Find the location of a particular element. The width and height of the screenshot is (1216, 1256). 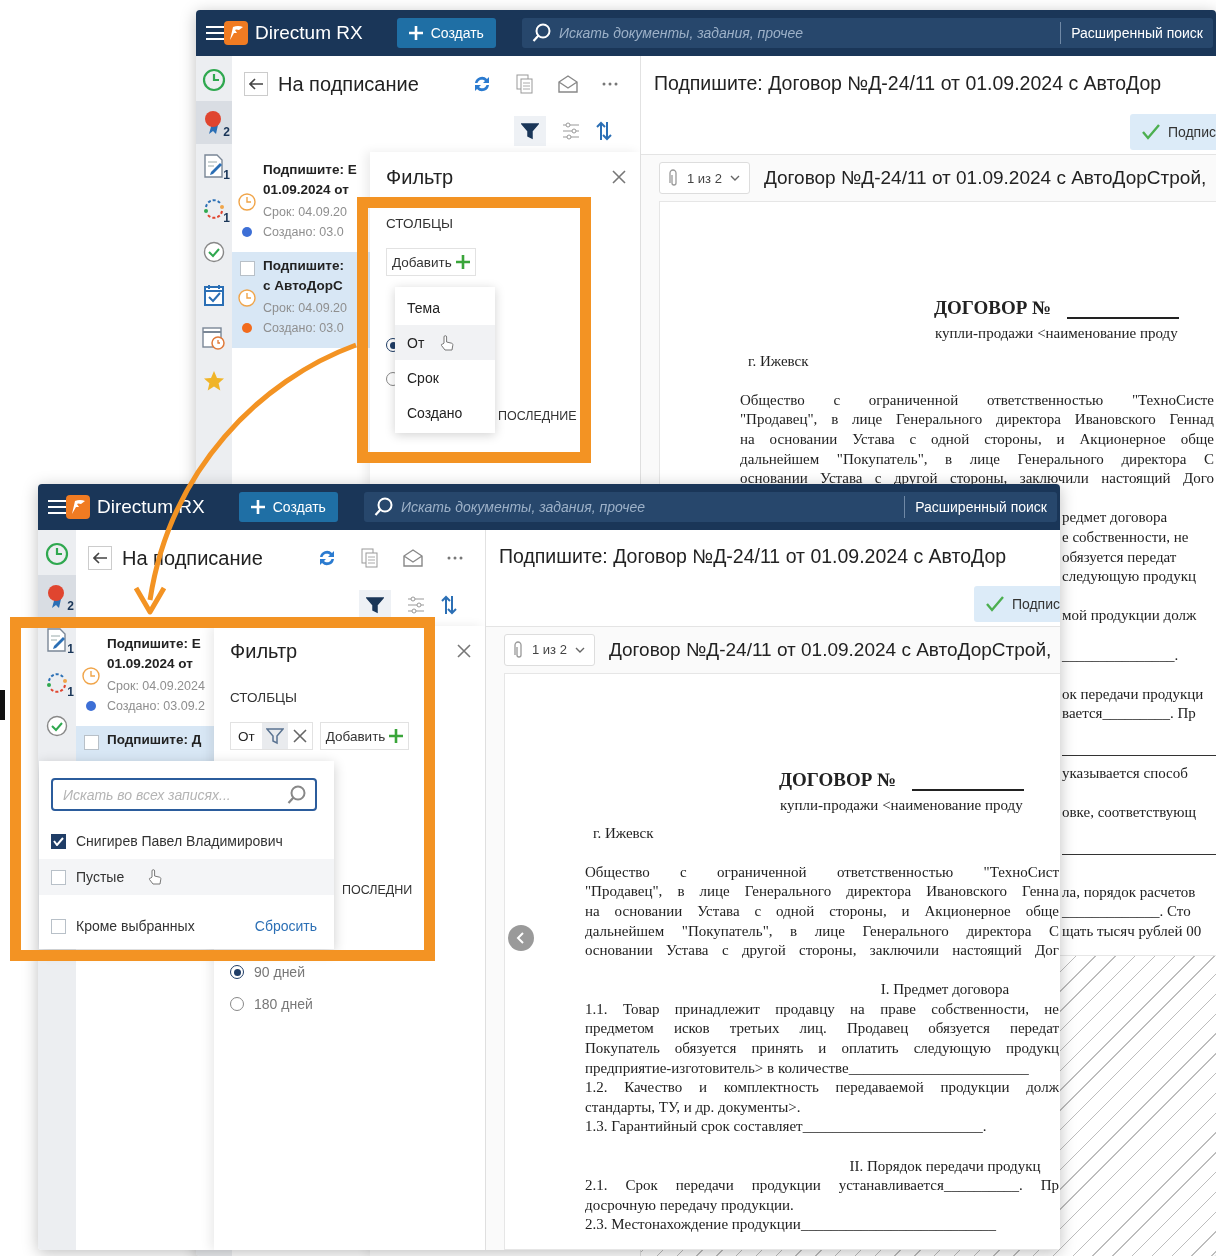

calendar-check-icon is located at coordinates (214, 294).